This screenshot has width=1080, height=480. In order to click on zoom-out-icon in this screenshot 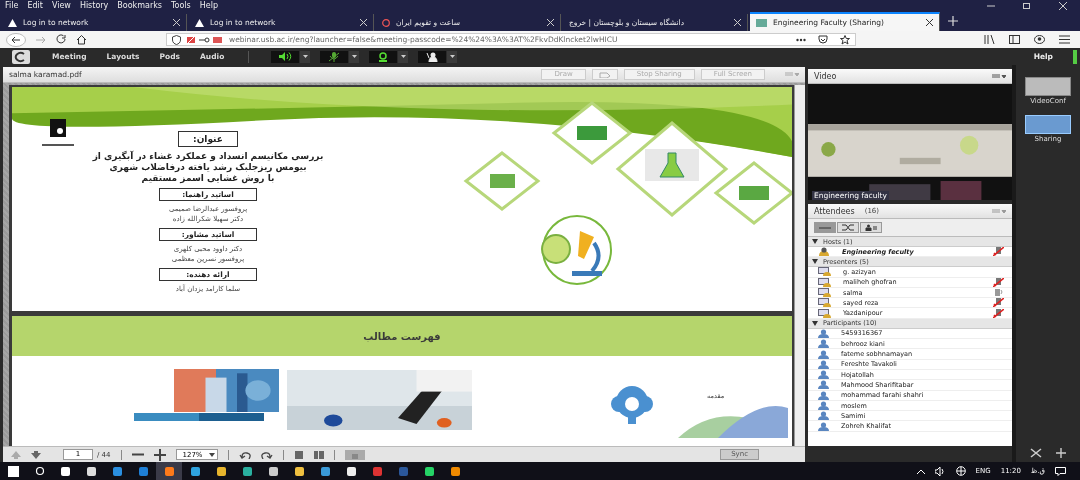, I will do `click(137, 454)`.